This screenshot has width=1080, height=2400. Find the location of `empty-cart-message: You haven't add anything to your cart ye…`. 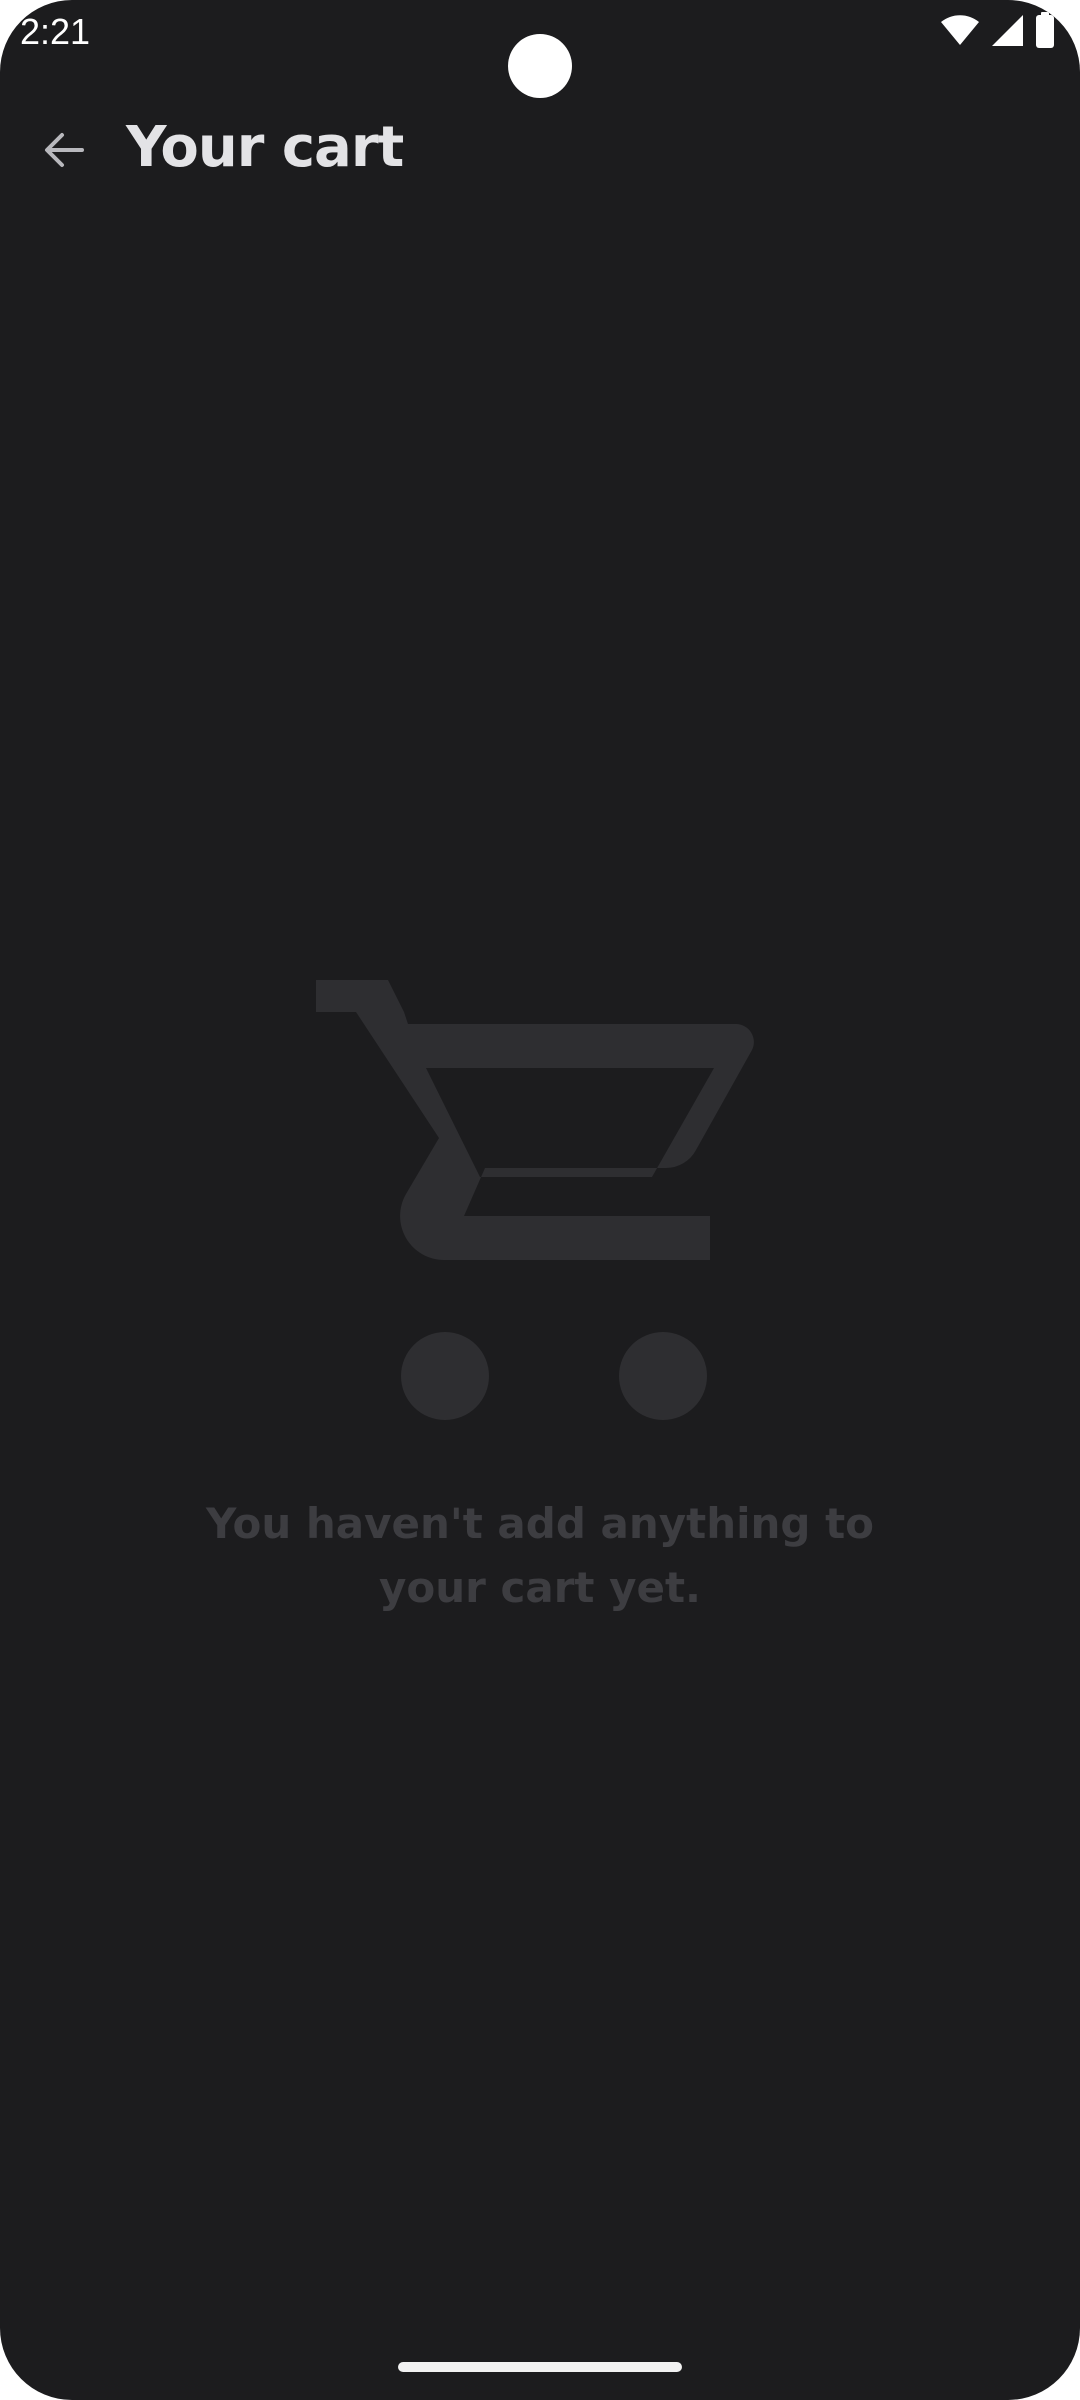

empty-cart-message: You haven't add anything to your cart ye… is located at coordinates (540, 1555).